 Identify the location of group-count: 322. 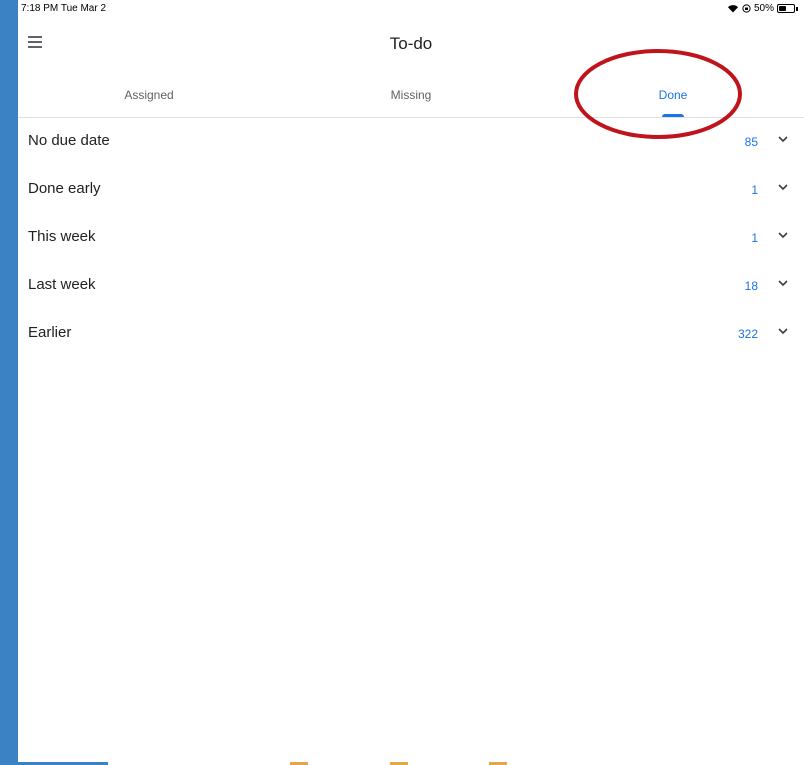
(747, 334).